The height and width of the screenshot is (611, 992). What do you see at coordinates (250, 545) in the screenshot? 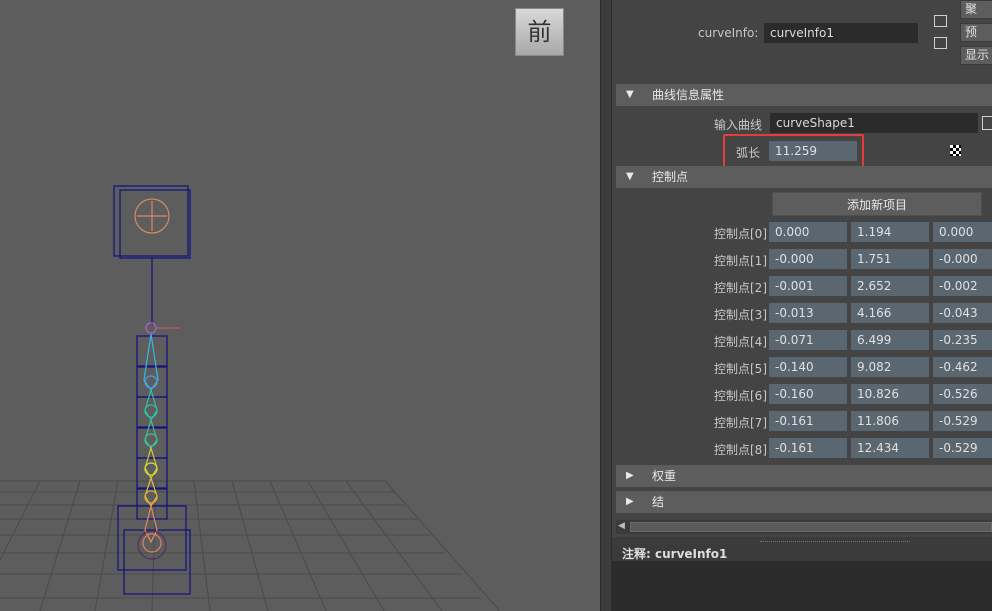
I see `ground-grid` at bounding box center [250, 545].